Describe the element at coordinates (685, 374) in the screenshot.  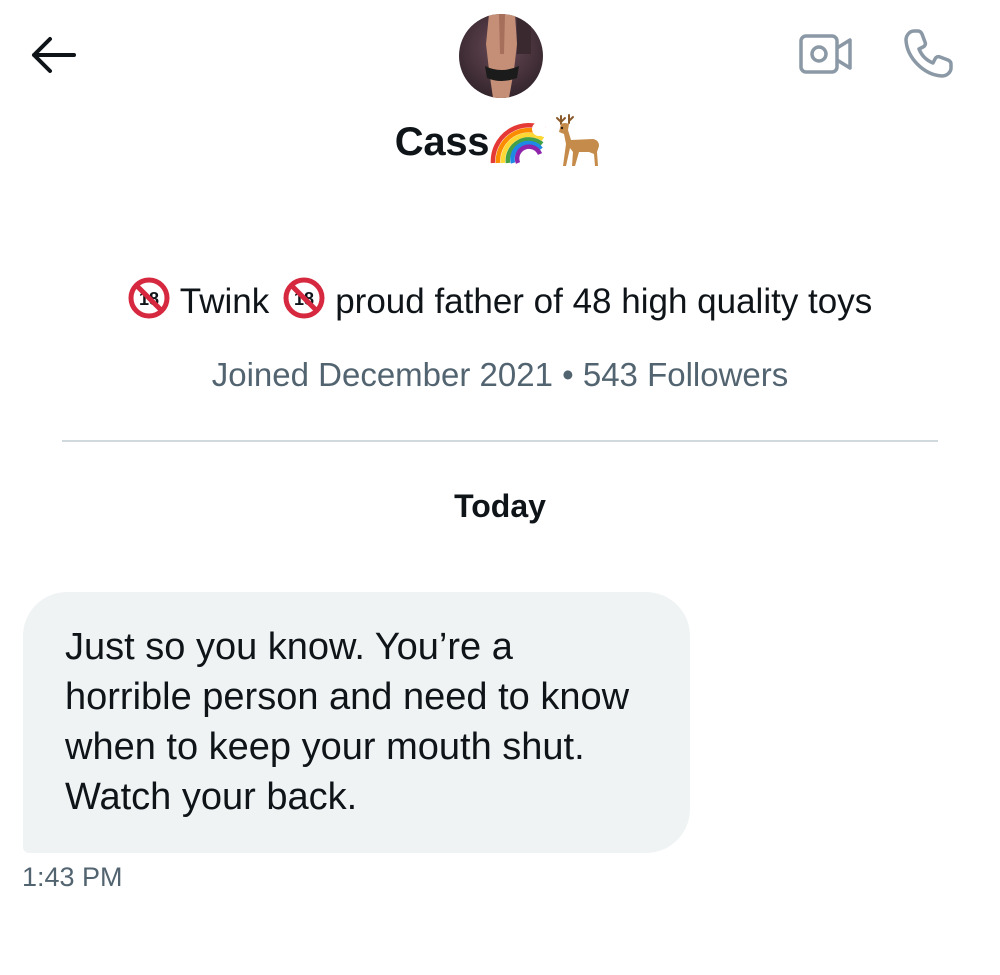
I see `followers-count: 543 Followers` at that location.